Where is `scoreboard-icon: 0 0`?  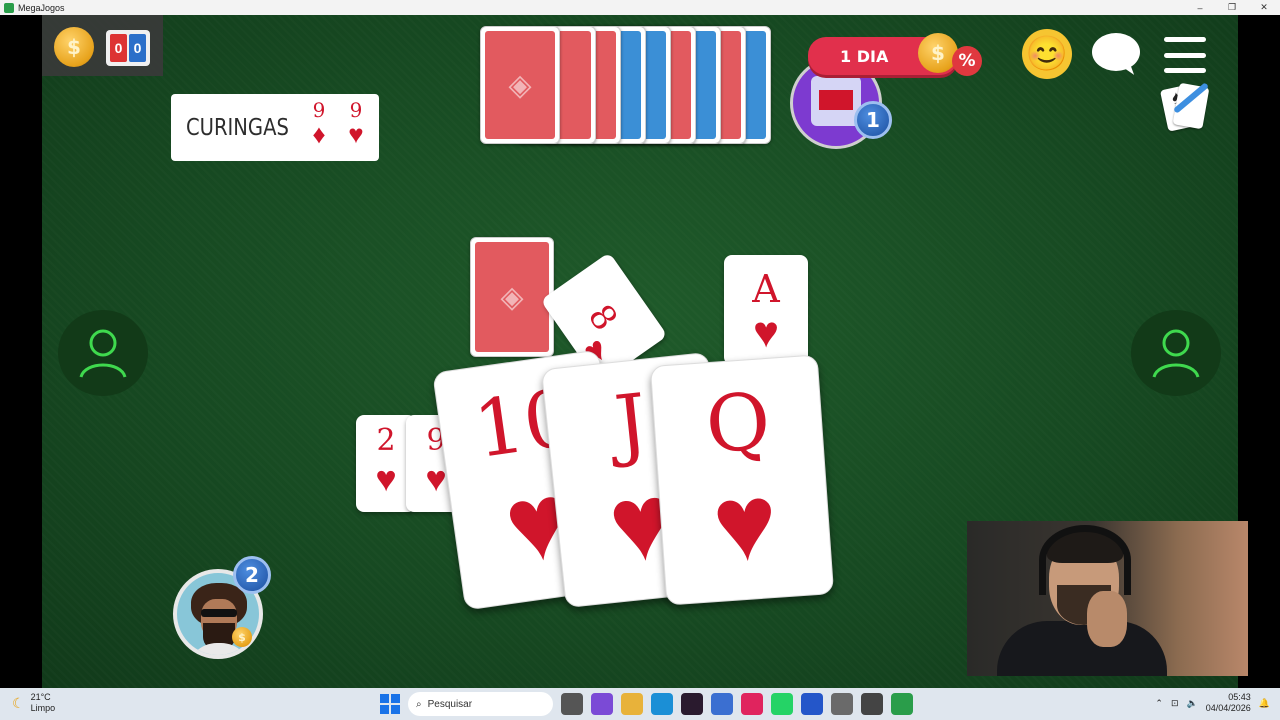 scoreboard-icon: 0 0 is located at coordinates (128, 48).